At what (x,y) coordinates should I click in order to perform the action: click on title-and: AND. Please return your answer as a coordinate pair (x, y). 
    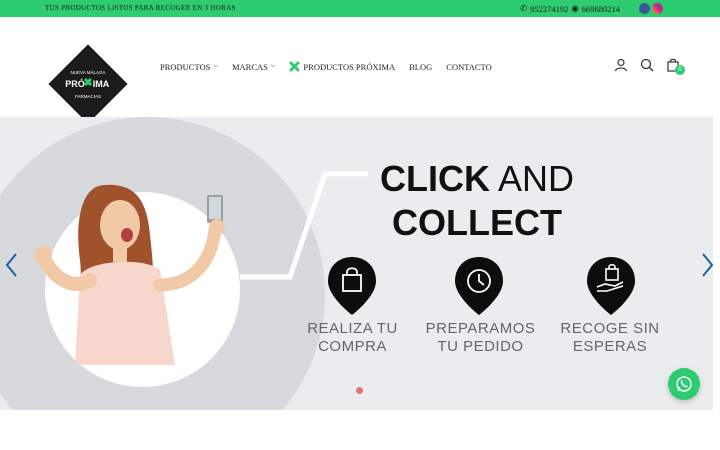
    Looking at the image, I should click on (536, 178).